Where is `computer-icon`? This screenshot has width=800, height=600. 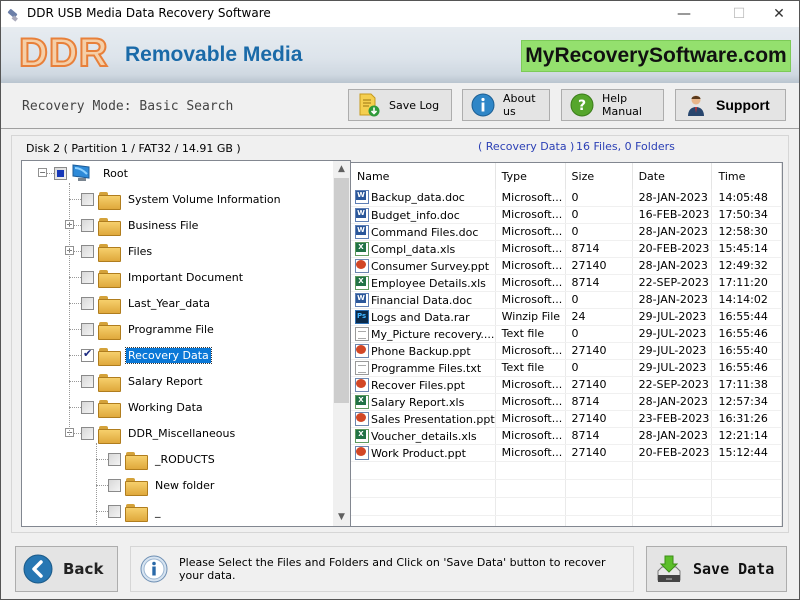
computer-icon is located at coordinates (81, 172).